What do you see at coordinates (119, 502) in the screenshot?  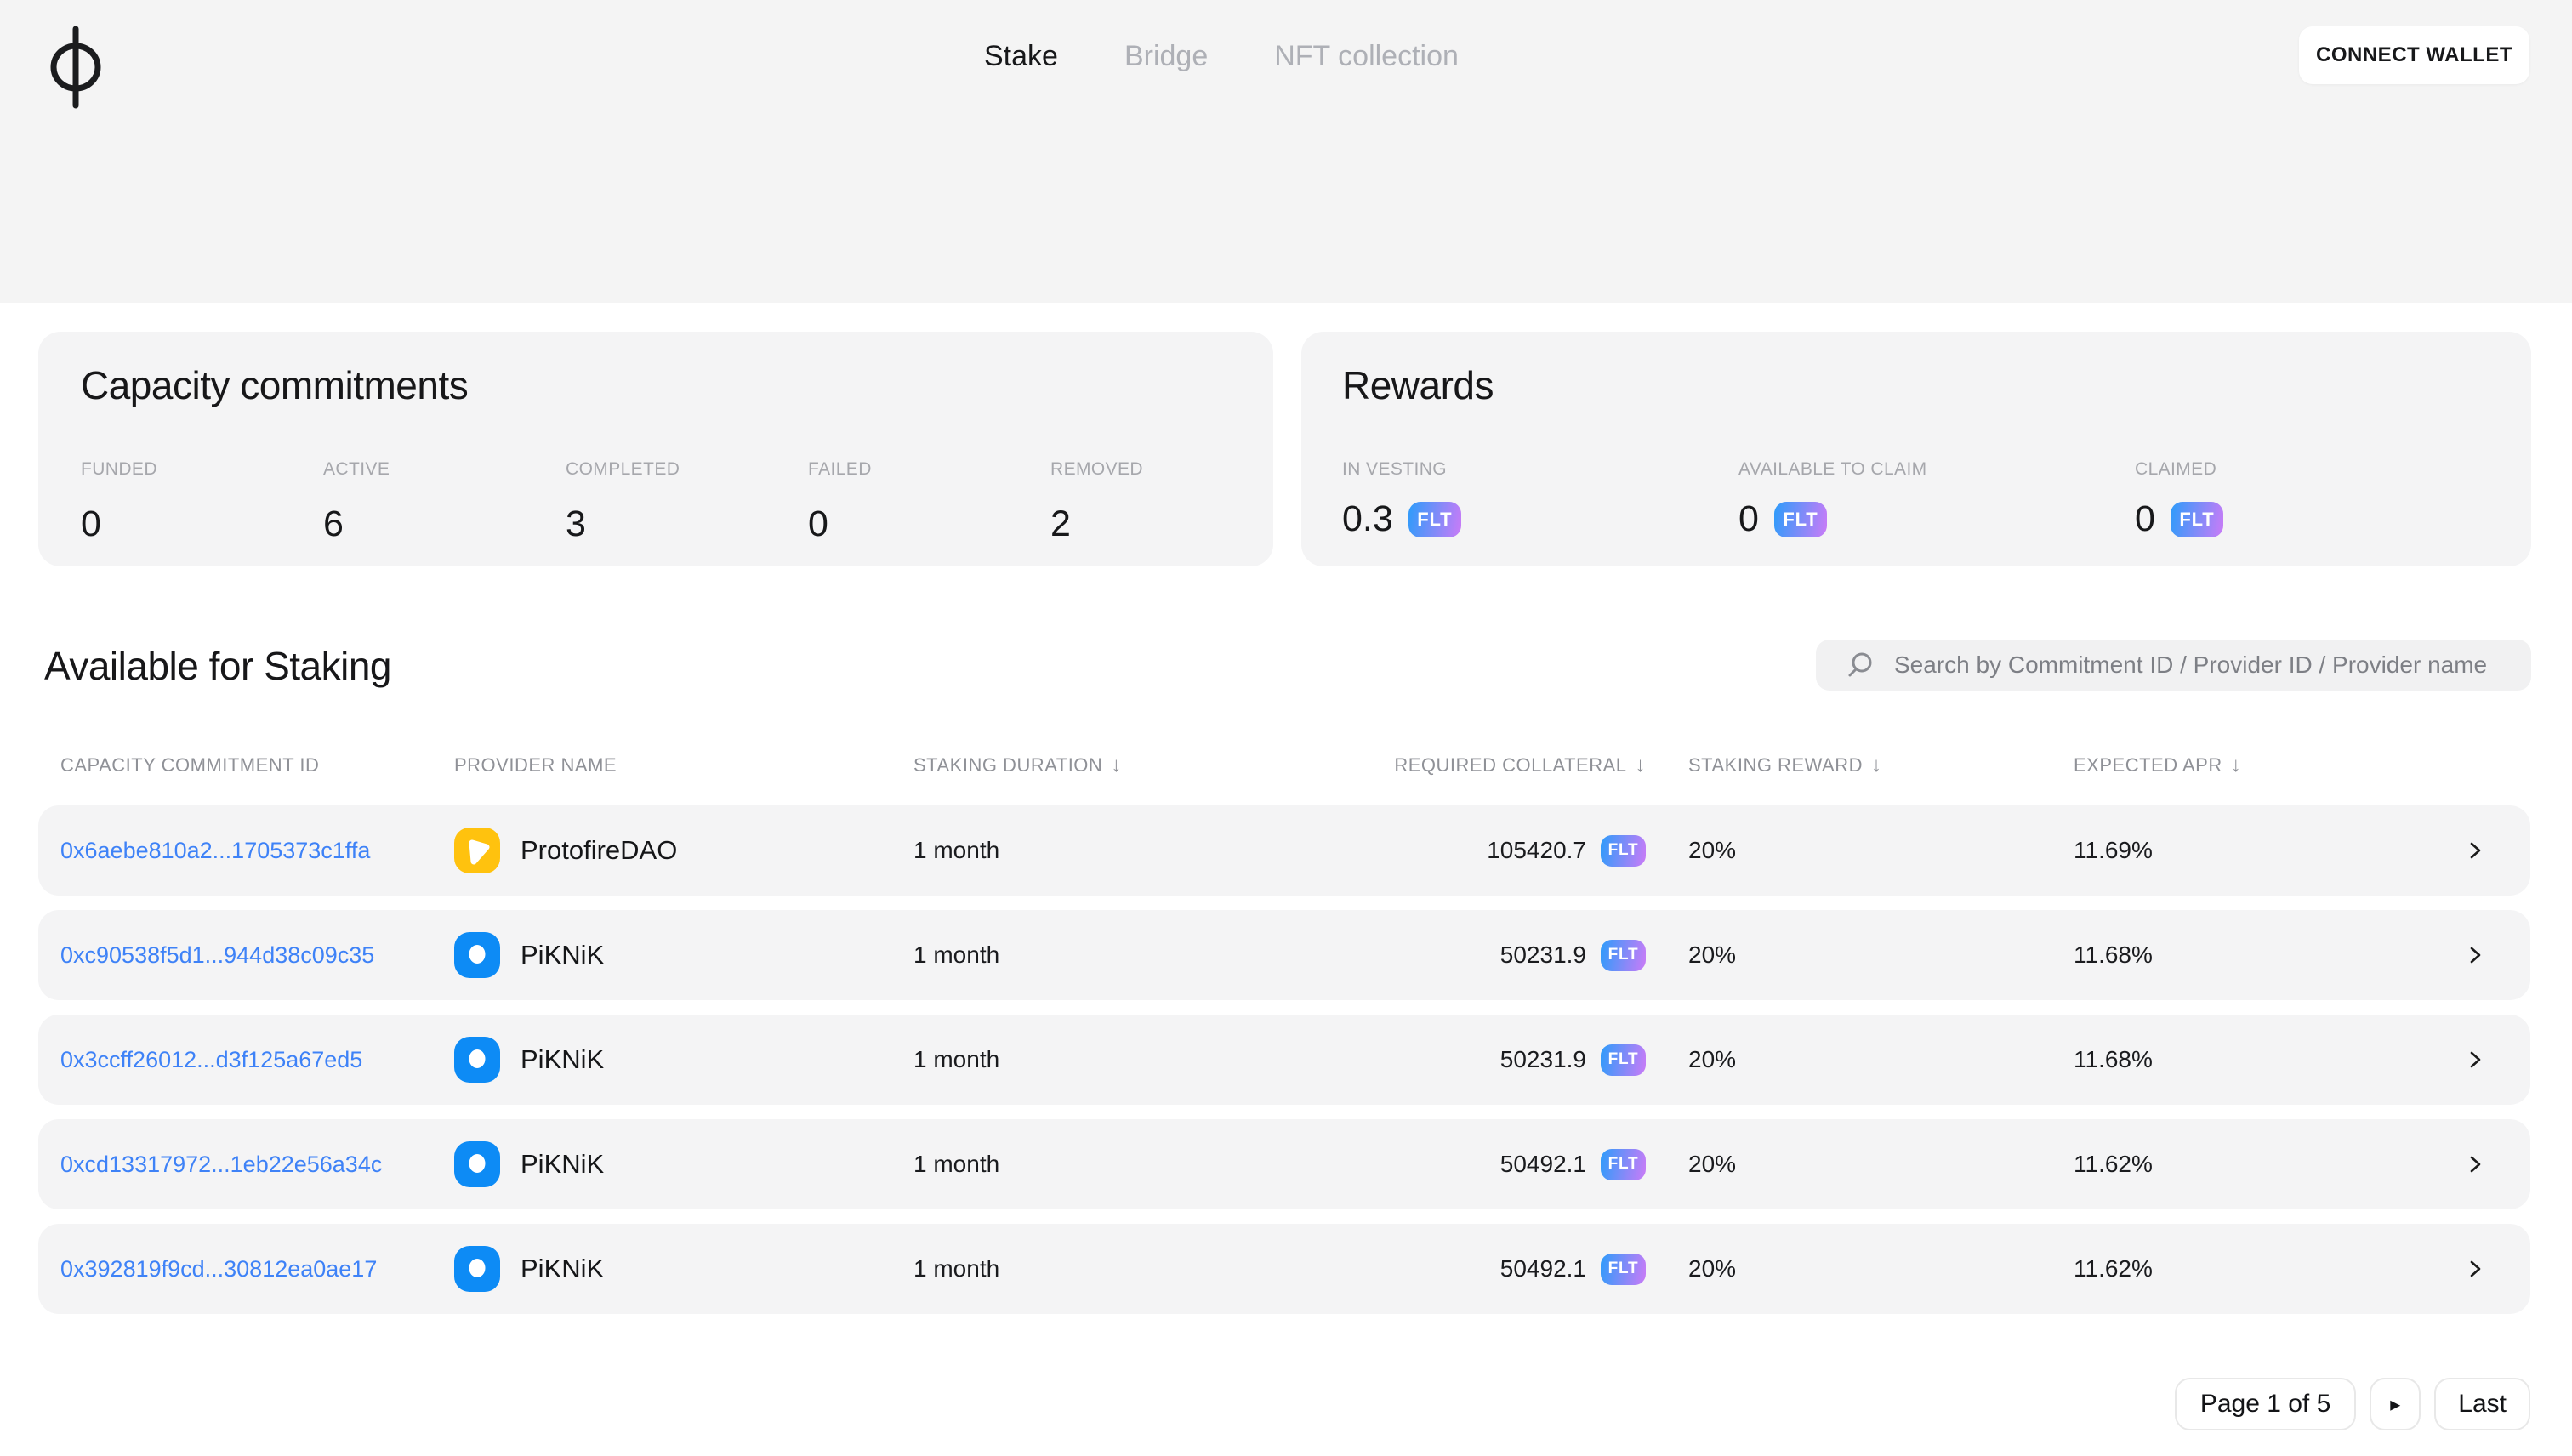 I see `stat-funded: FUNDED 0` at bounding box center [119, 502].